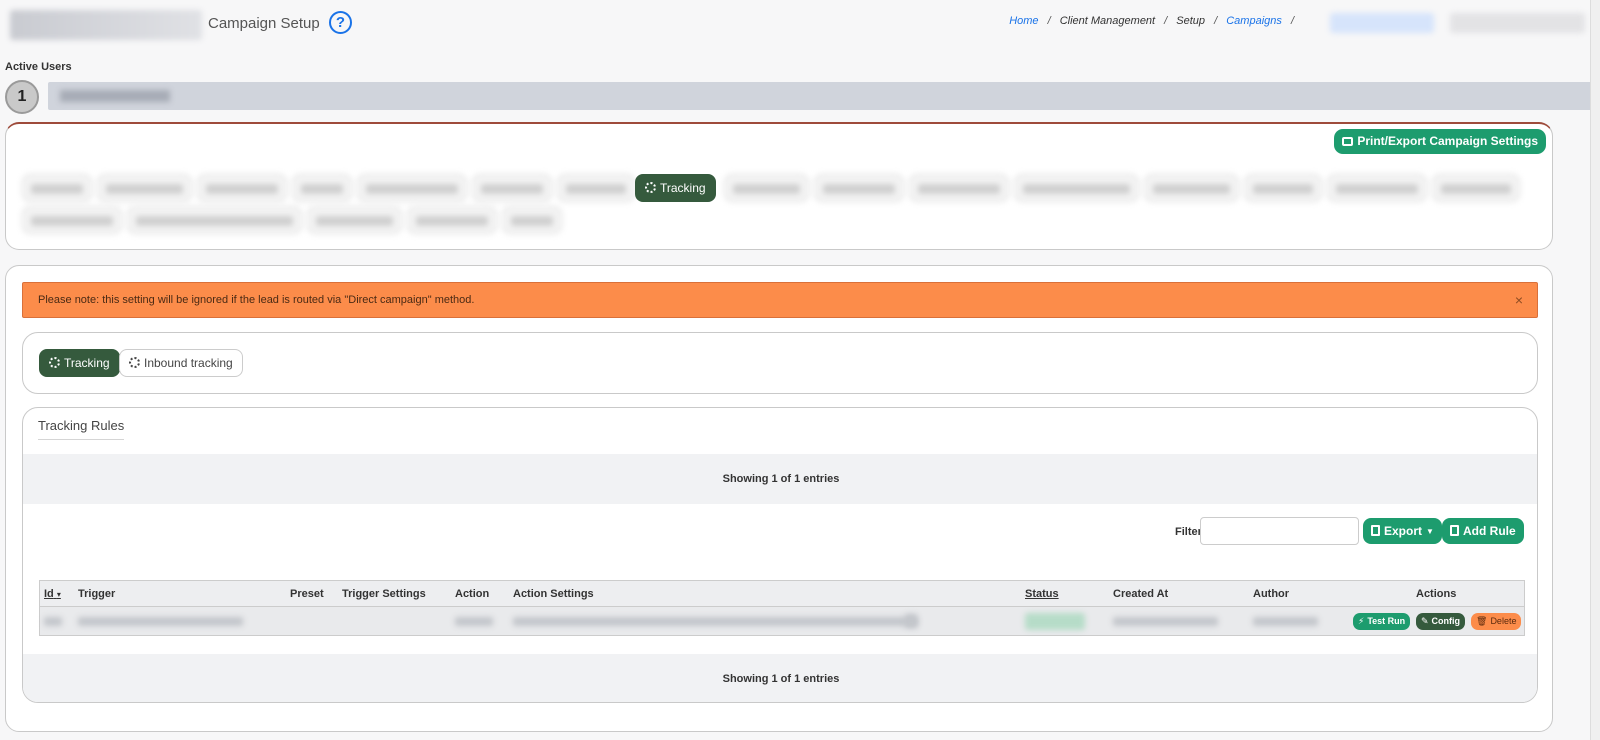  What do you see at coordinates (340, 22) in the screenshot?
I see `help-icon: ?` at bounding box center [340, 22].